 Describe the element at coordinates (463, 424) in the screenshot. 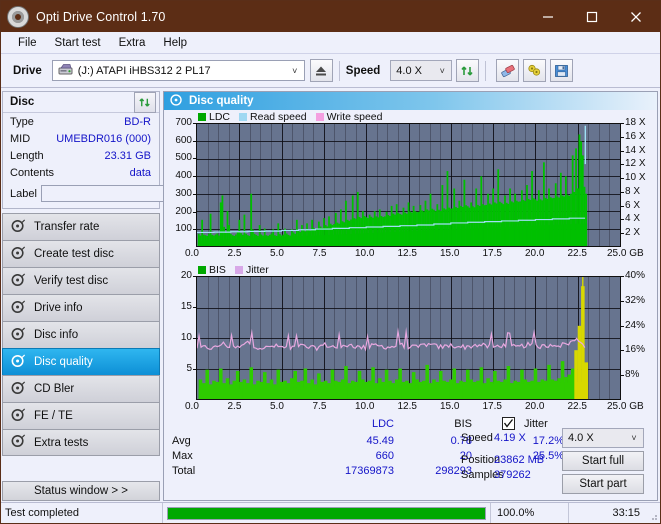

I see `stats-col-bis: BIS` at that location.